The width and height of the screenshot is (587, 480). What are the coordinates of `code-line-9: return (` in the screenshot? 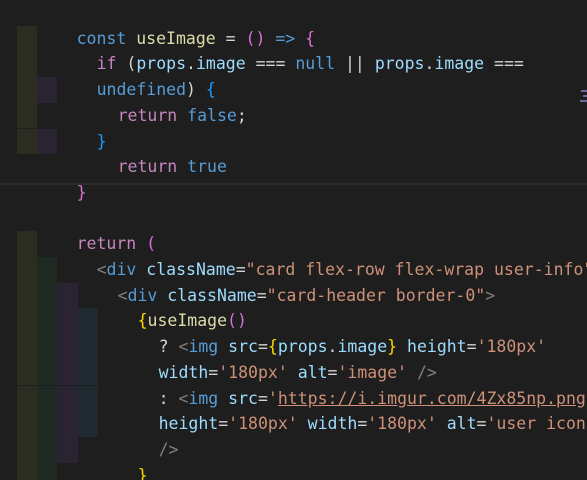 It's located at (293, 229).